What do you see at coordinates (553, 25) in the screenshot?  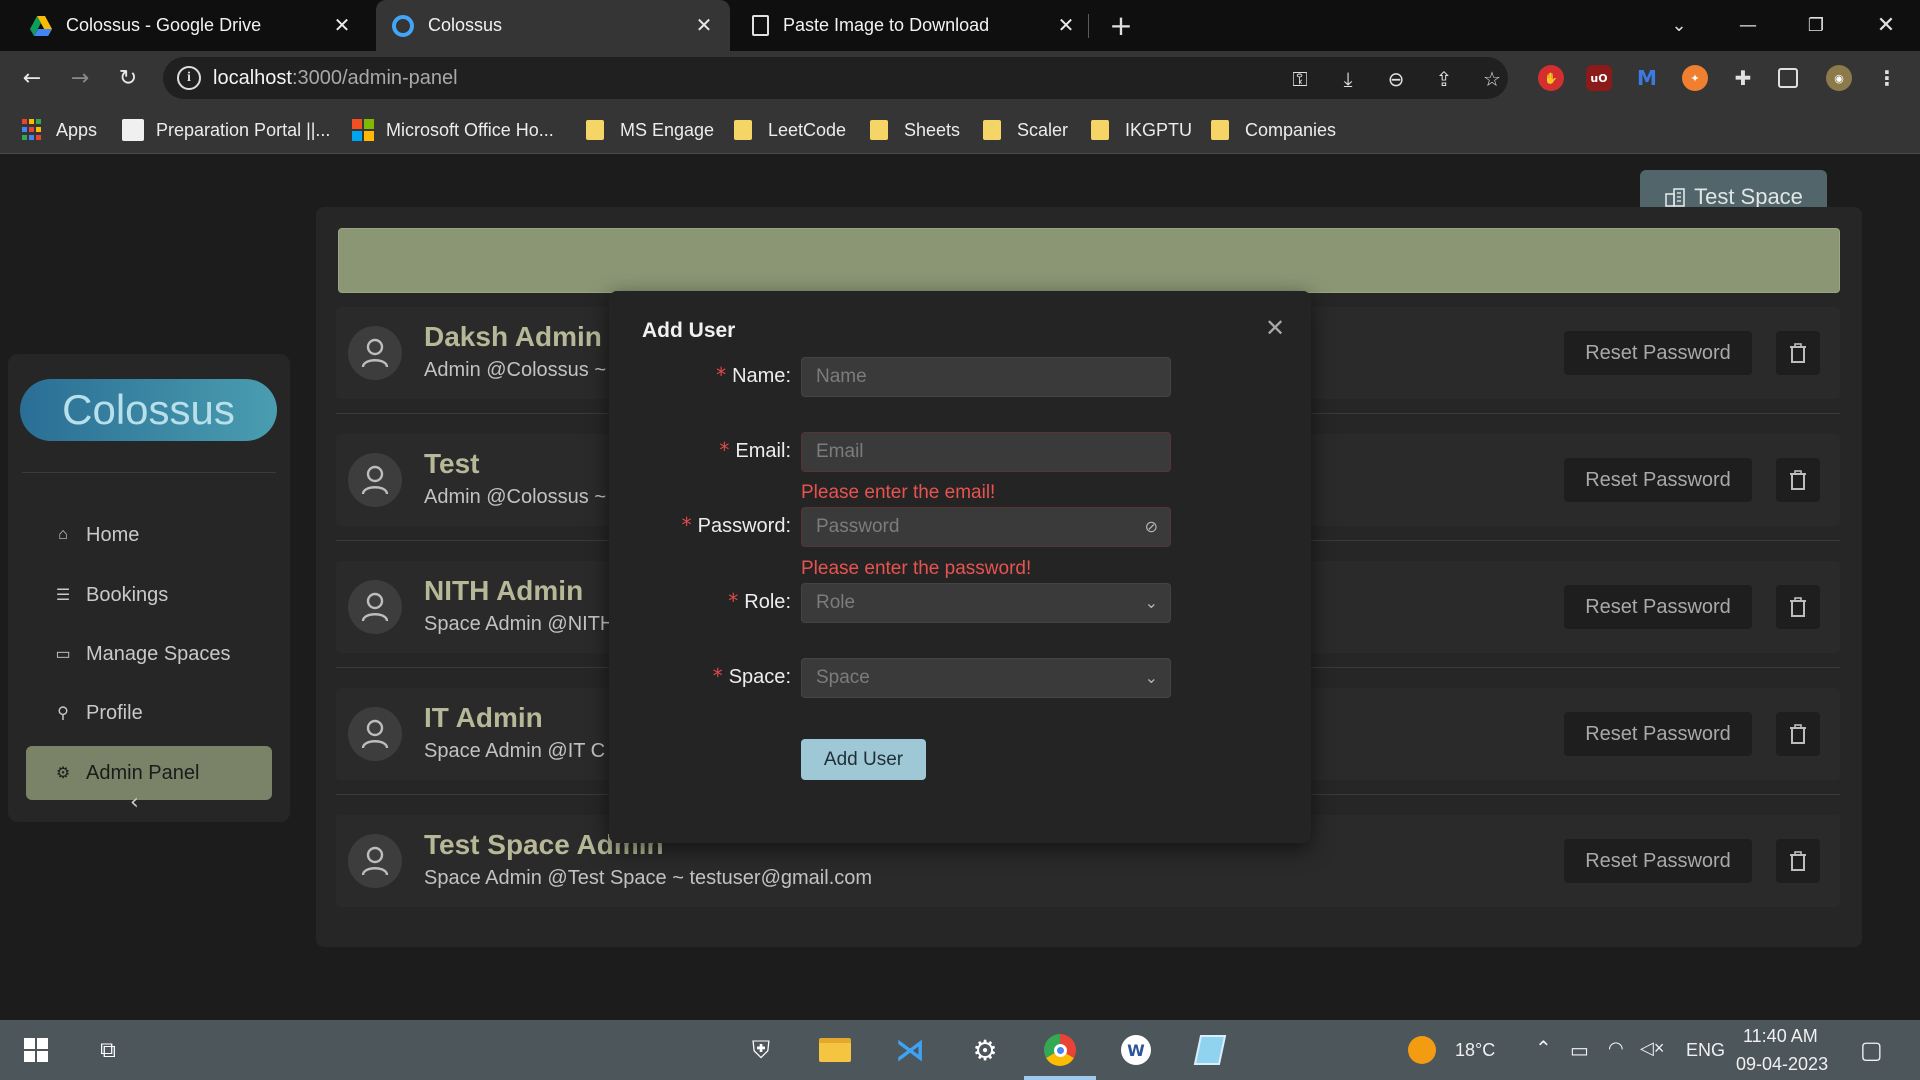 I see `tab-colossus: Colossus ✕` at bounding box center [553, 25].